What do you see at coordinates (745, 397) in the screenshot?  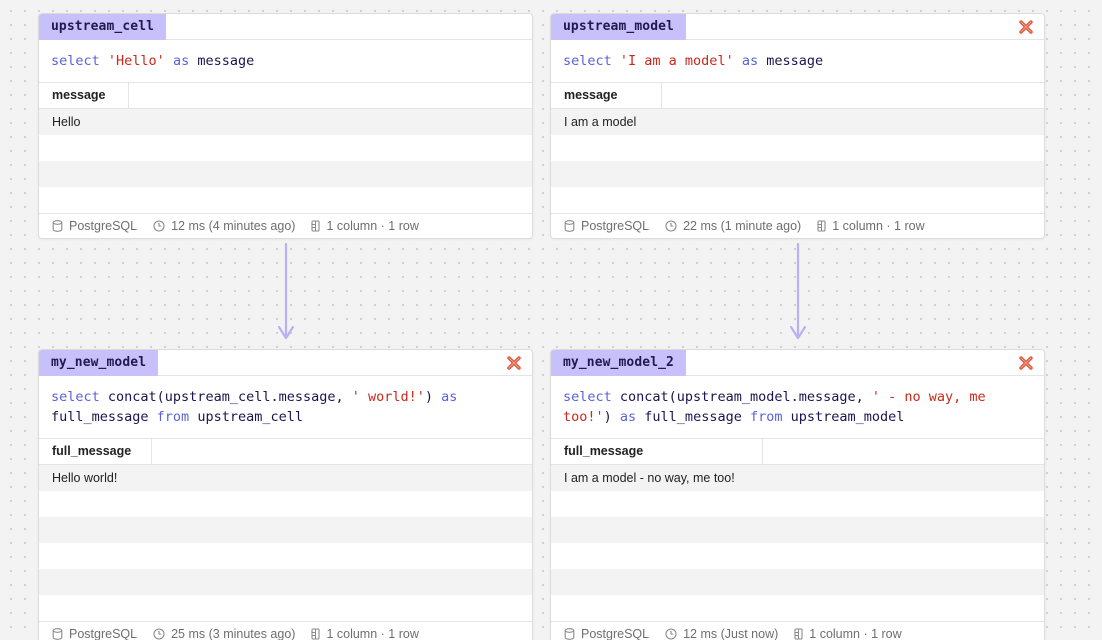 I see `code-token: concat(upstream_model.message,` at bounding box center [745, 397].